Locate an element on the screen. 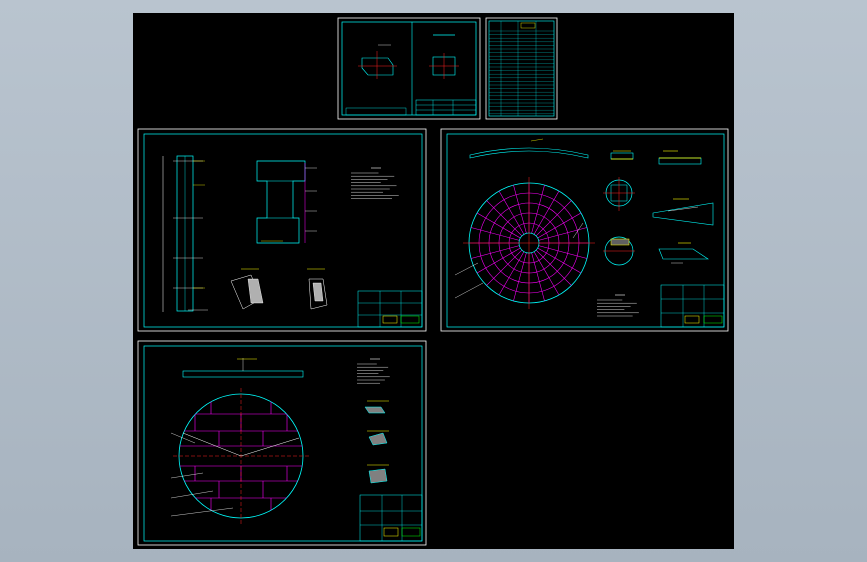  sheet-parts-list is located at coordinates (521, 68).